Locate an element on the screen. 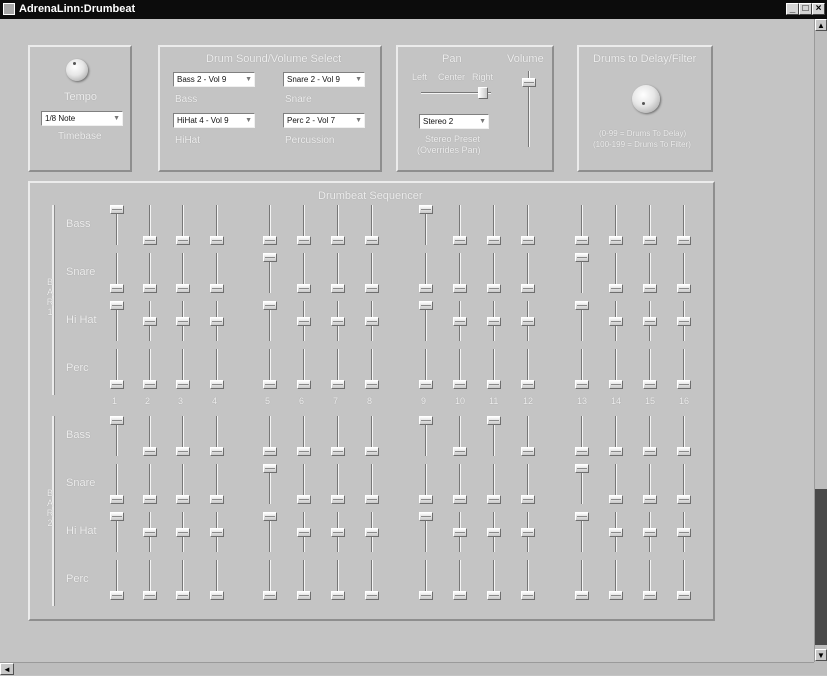 The image size is (827, 676). bass-sound-dropdown: Bass 2 - Vol 9 ▼ is located at coordinates (214, 79).